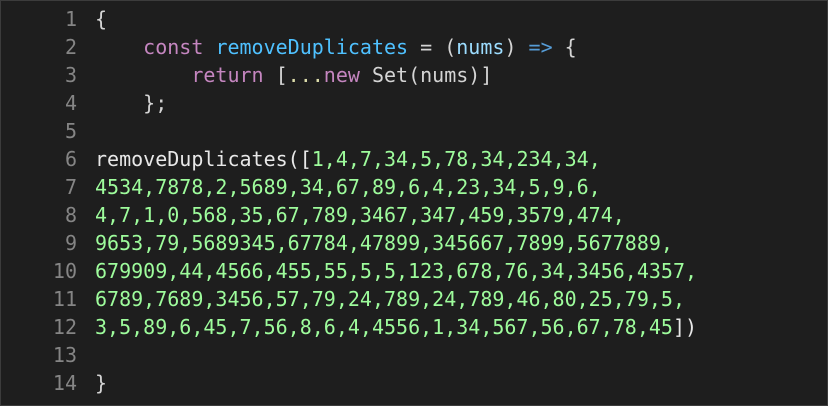 Image resolution: width=828 pixels, height=406 pixels. Describe the element at coordinates (70, 215) in the screenshot. I see `line-number: 8` at that location.